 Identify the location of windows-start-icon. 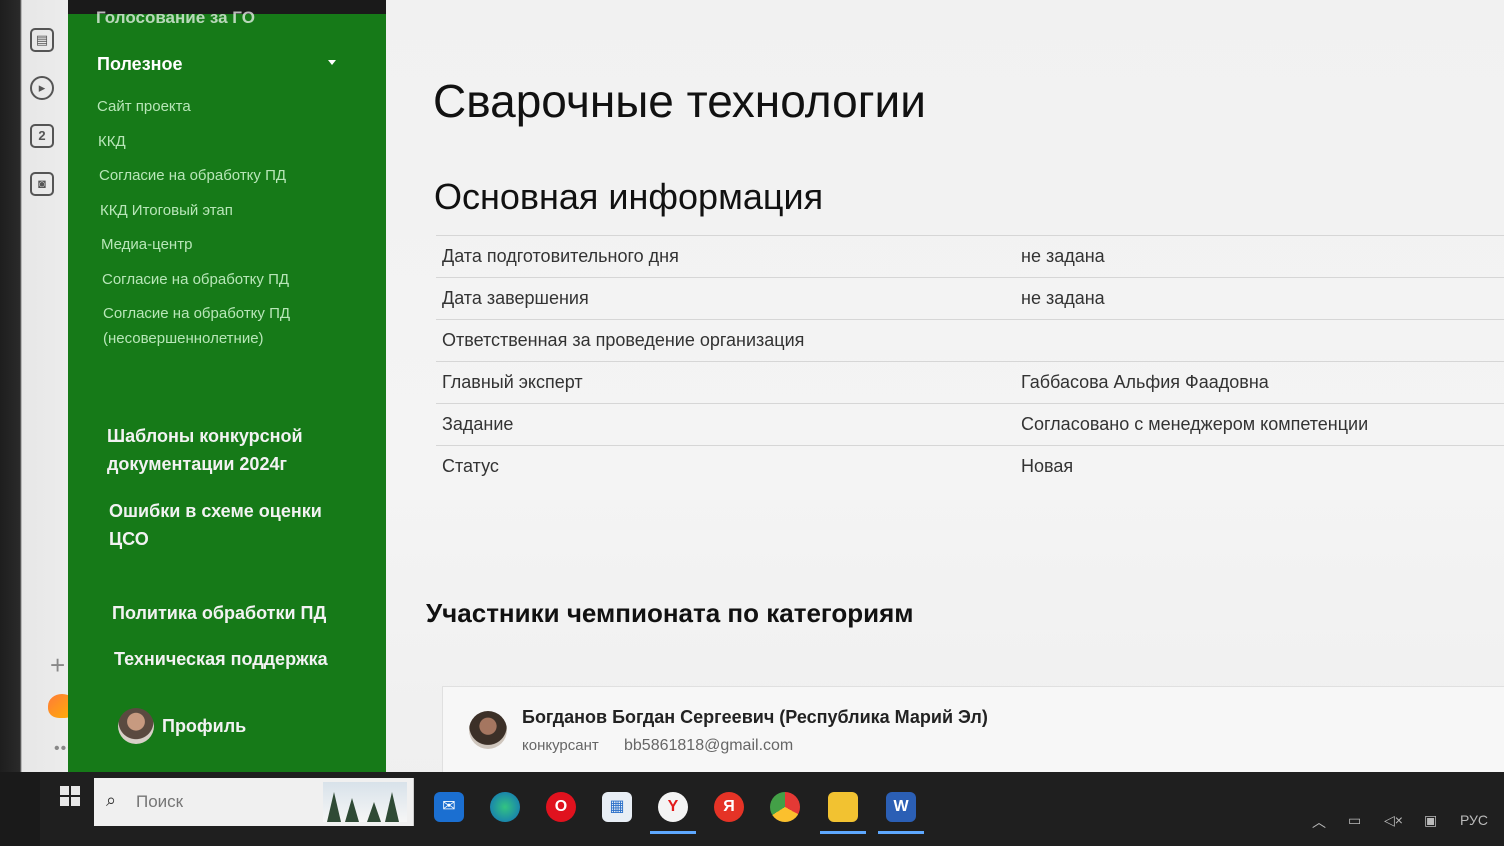
(70, 796).